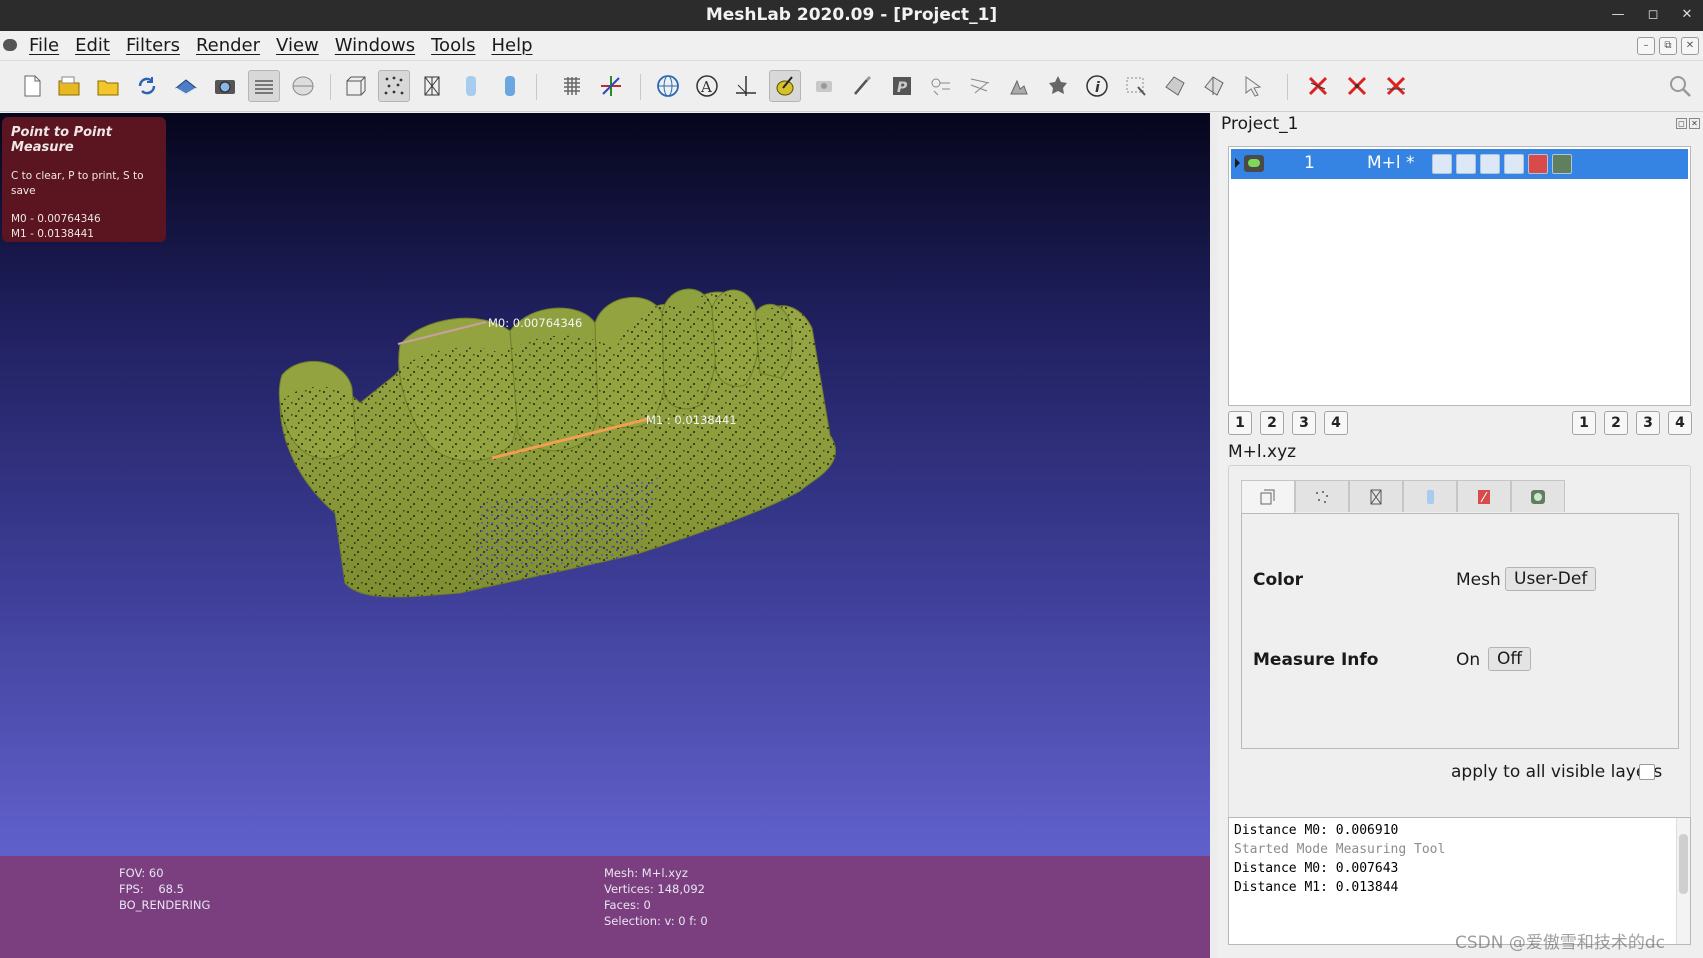  I want to click on tab-decorators, so click(1538, 496).